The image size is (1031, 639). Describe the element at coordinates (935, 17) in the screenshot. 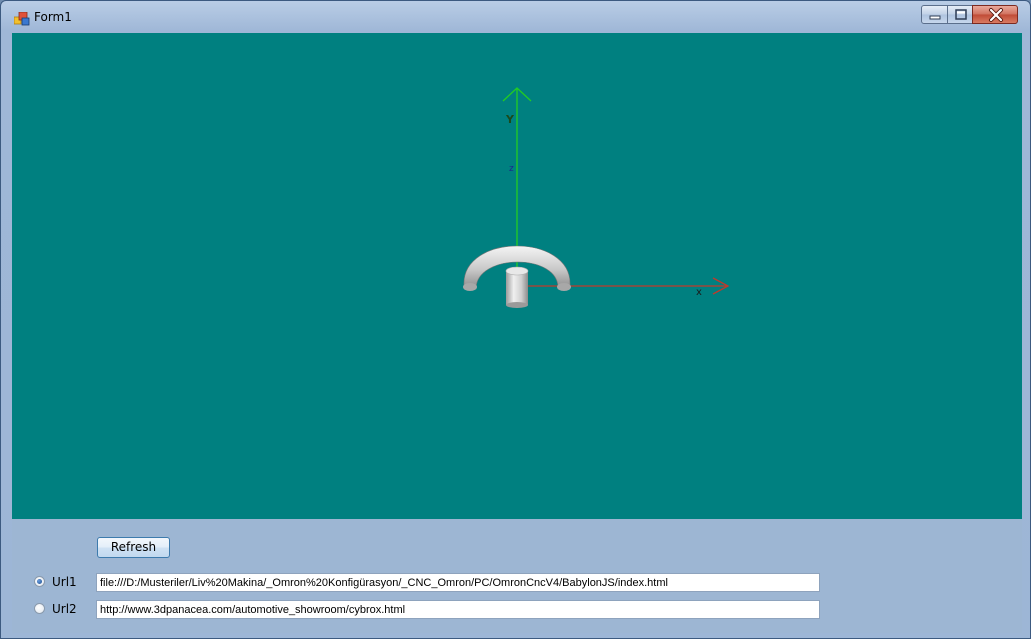

I see `minimize-icon` at that location.